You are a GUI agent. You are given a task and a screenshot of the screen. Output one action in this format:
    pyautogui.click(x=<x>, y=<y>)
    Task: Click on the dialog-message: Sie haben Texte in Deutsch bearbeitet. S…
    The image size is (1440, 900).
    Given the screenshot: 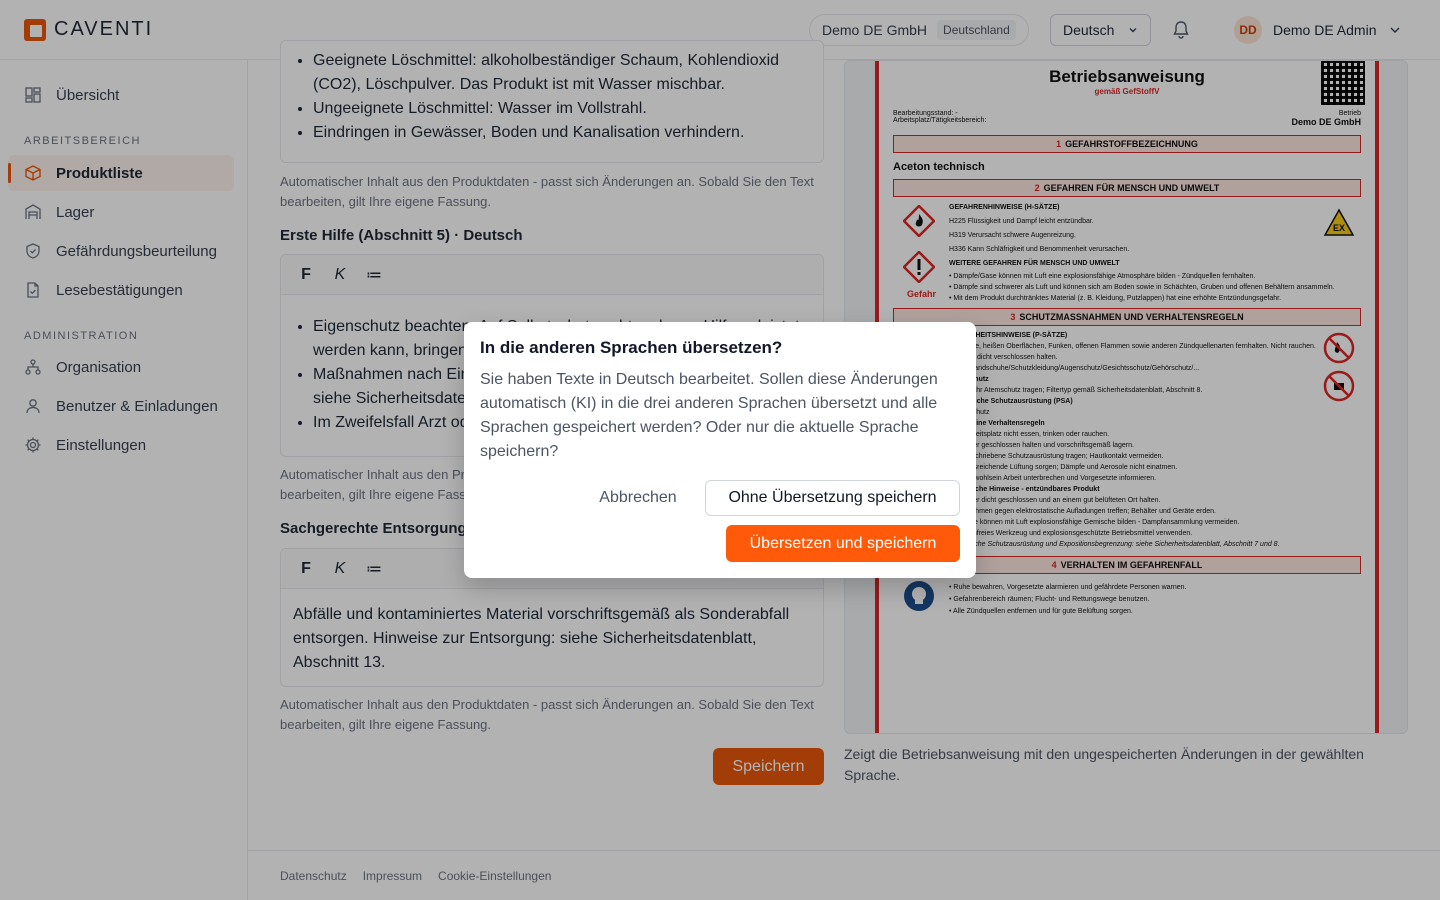 What is the action you would take?
    pyautogui.click(x=709, y=415)
    